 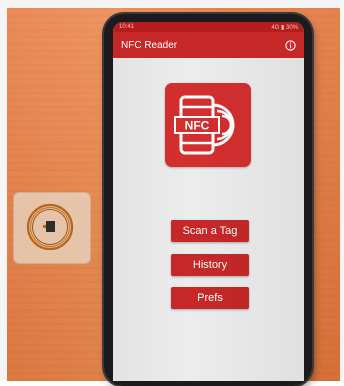 What do you see at coordinates (210, 265) in the screenshot?
I see `history-button: History` at bounding box center [210, 265].